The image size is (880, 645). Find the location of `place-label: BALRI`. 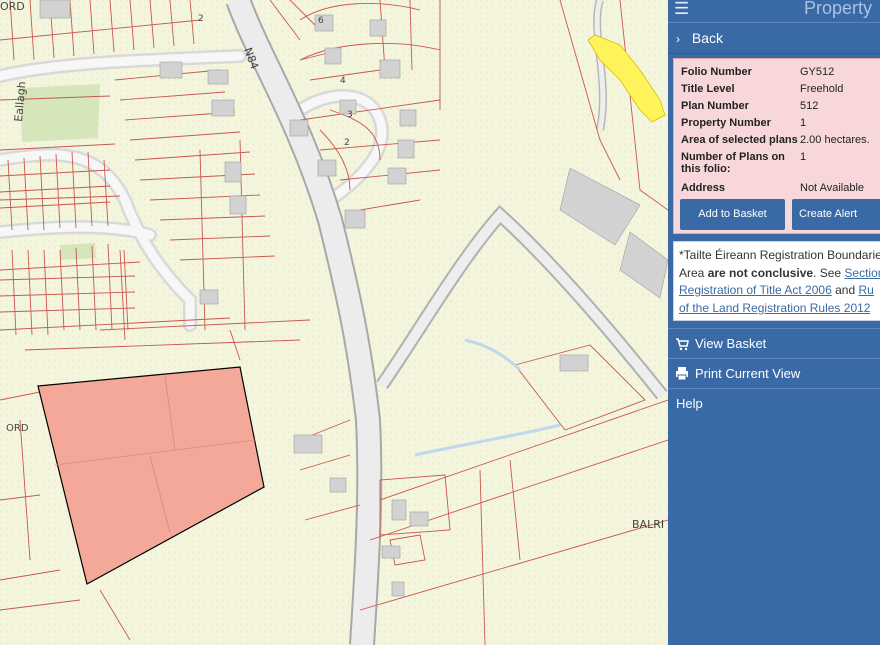

place-label: BALRI is located at coordinates (648, 524).